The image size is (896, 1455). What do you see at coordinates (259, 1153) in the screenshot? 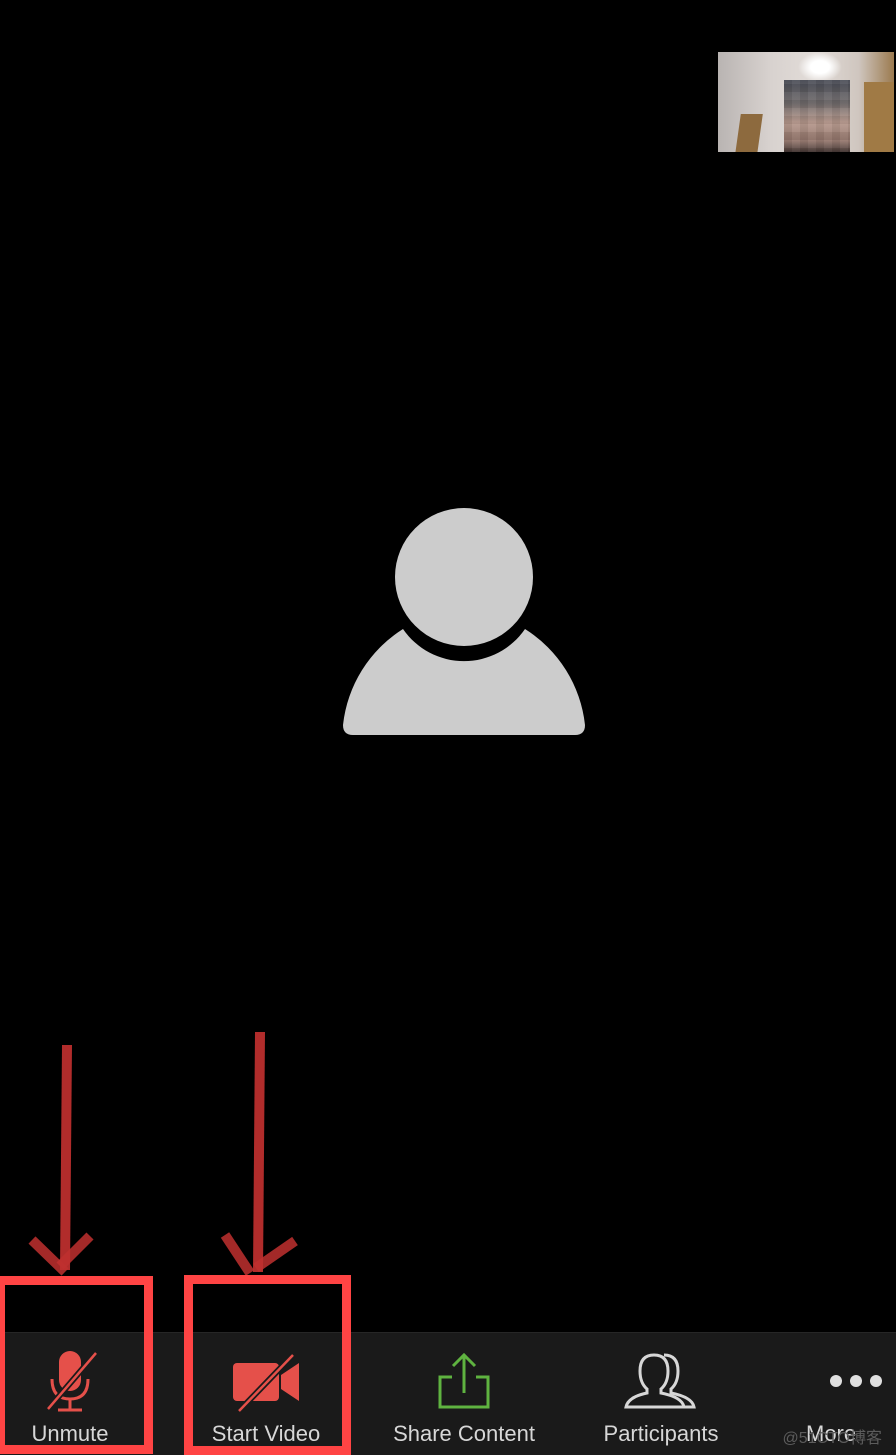
I see `annotation-arrow-start-video` at bounding box center [259, 1153].